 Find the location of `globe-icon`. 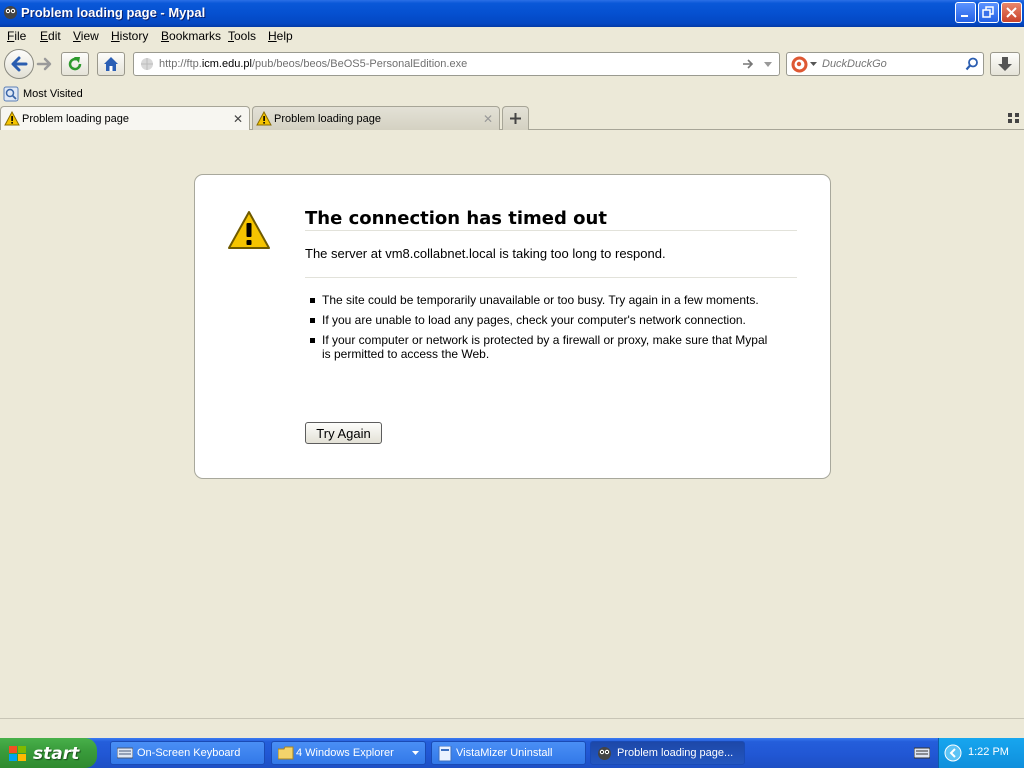

globe-icon is located at coordinates (147, 64).